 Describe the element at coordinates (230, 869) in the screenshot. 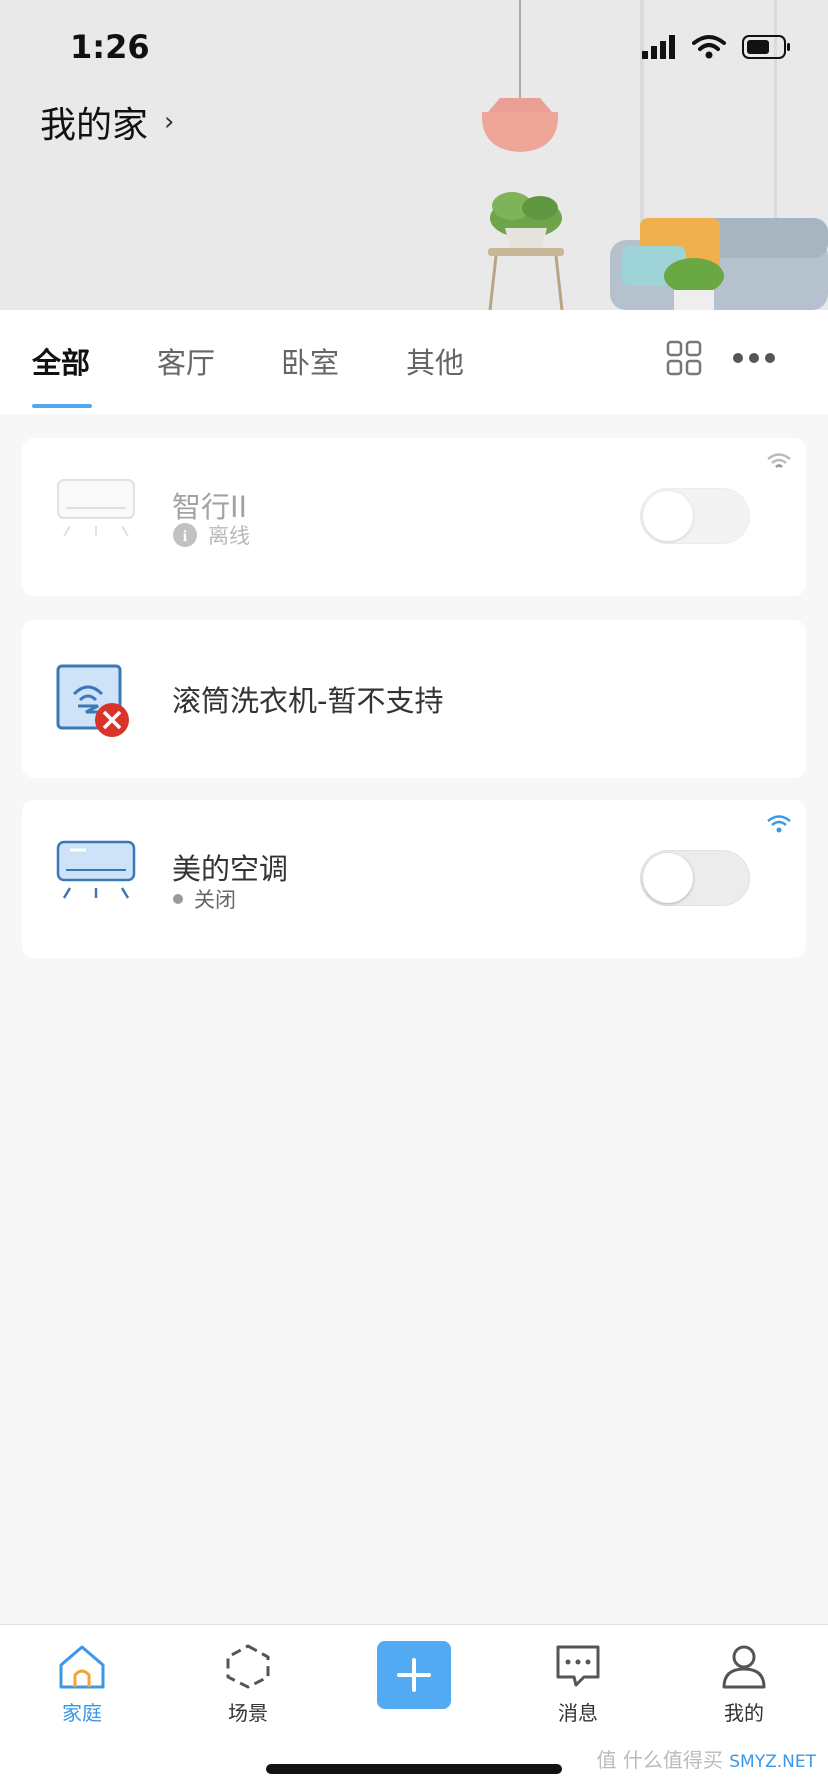

I see `device-name: 美的空调` at that location.